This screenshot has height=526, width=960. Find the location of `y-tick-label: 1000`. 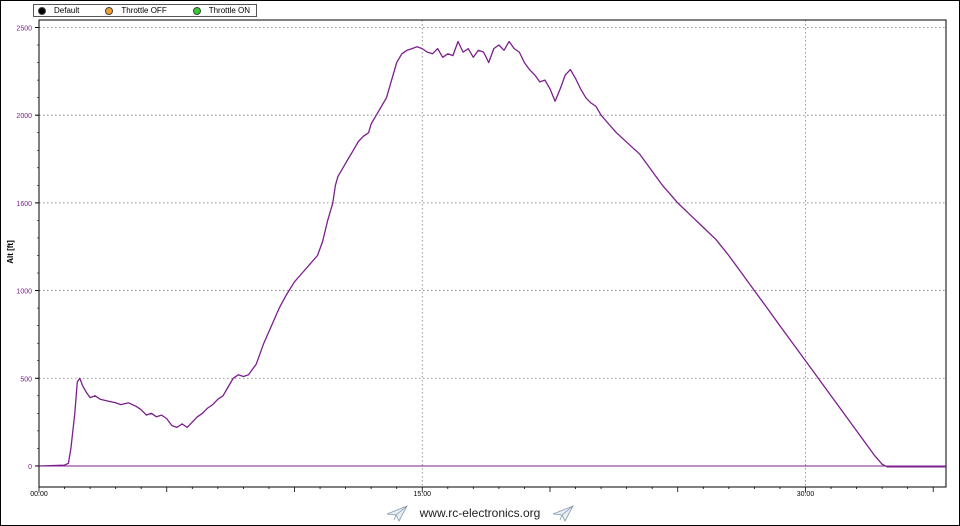

y-tick-label: 1000 is located at coordinates (24, 292).